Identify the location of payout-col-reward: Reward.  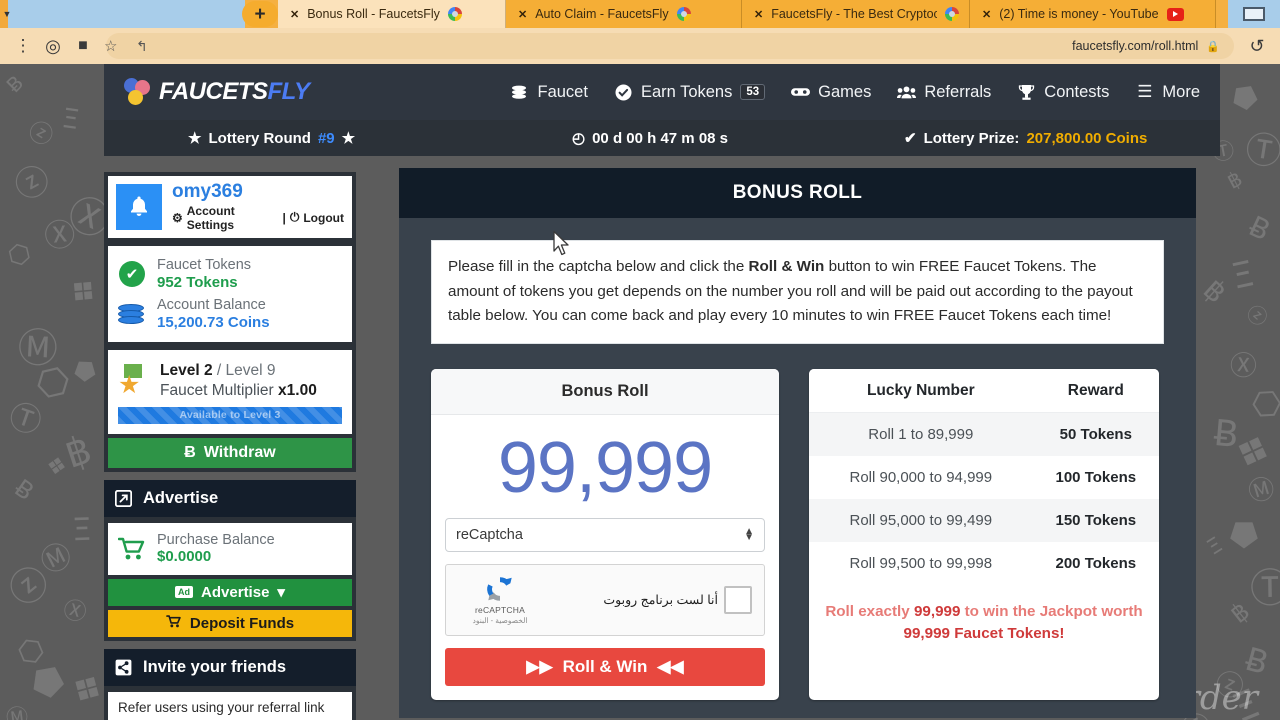
(1095, 390).